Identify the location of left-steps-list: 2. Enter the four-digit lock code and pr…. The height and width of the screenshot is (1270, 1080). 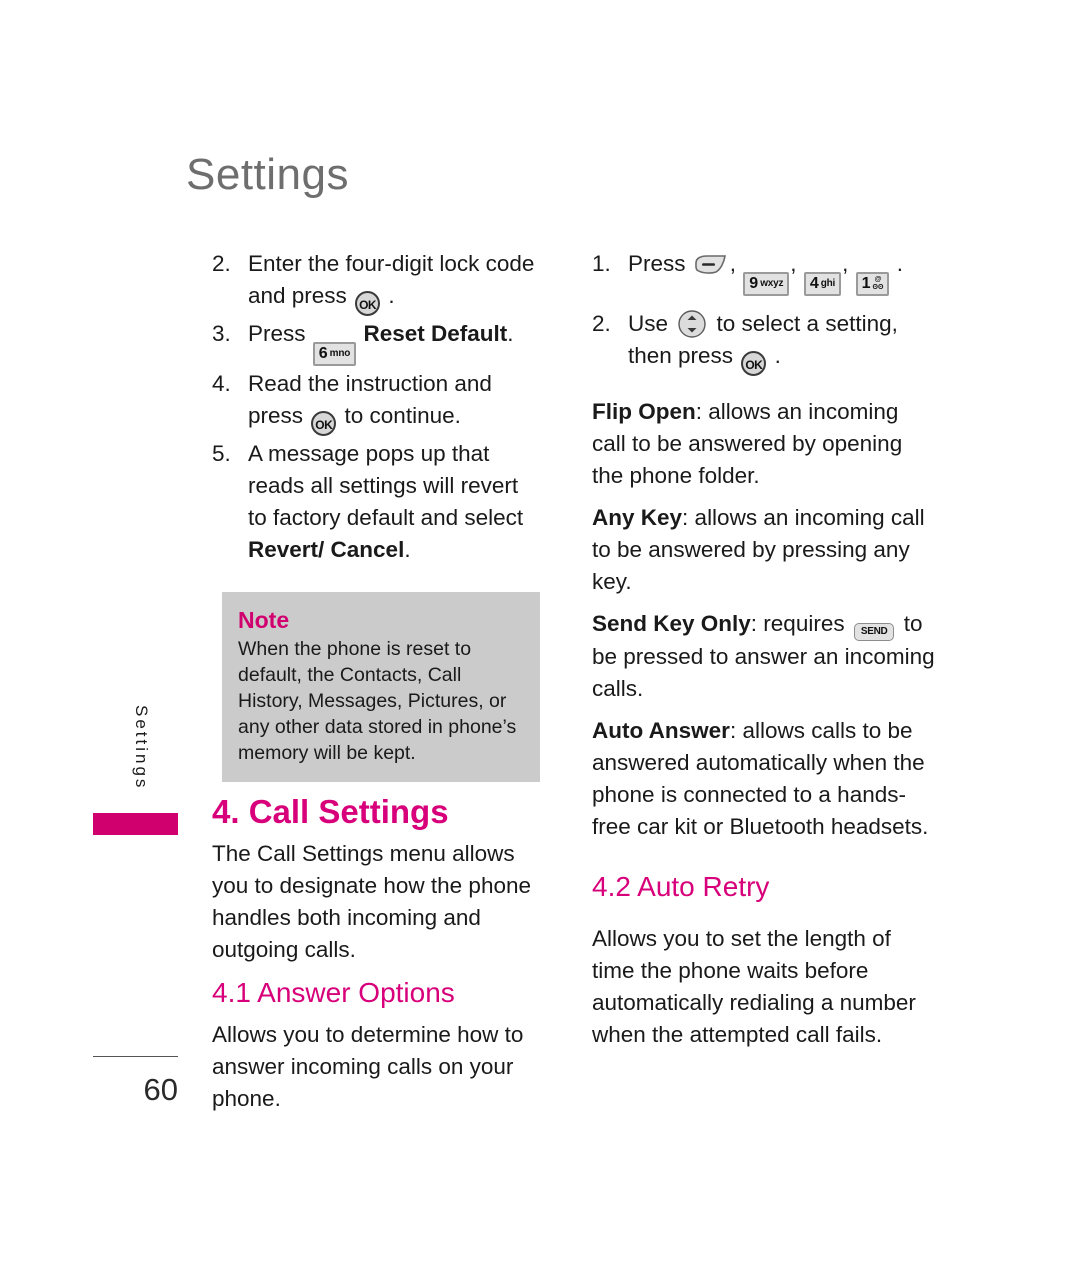
(377, 407).